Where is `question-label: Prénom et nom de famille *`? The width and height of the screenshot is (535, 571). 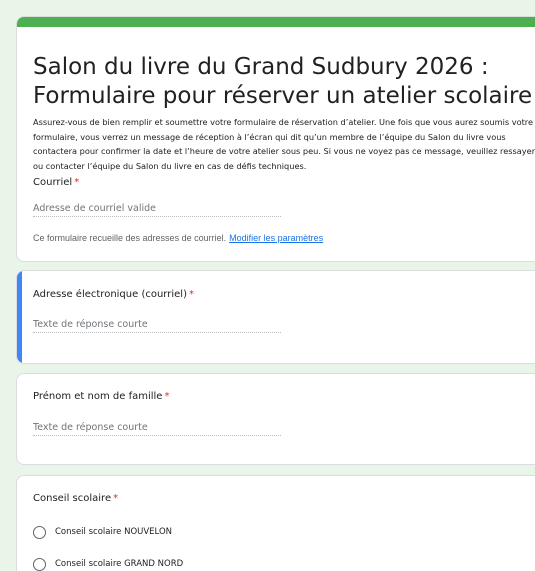 question-label: Prénom et nom de famille * is located at coordinates (101, 396).